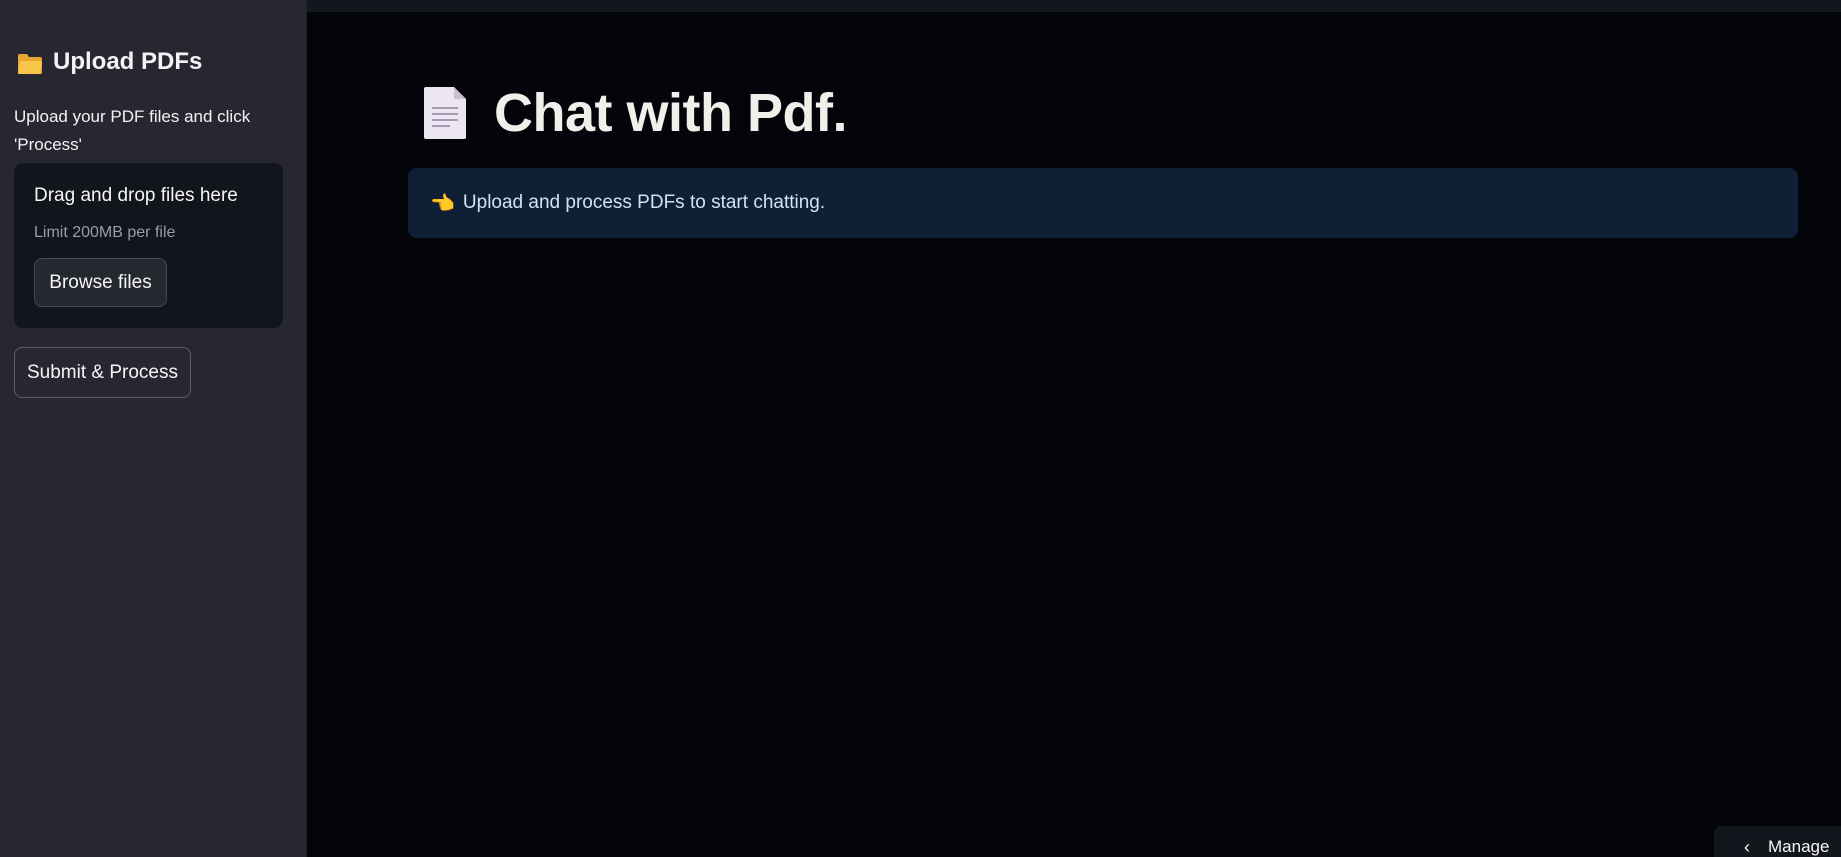 This screenshot has height=857, width=1841. Describe the element at coordinates (1799, 846) in the screenshot. I see `manage-app-label: Manage` at that location.